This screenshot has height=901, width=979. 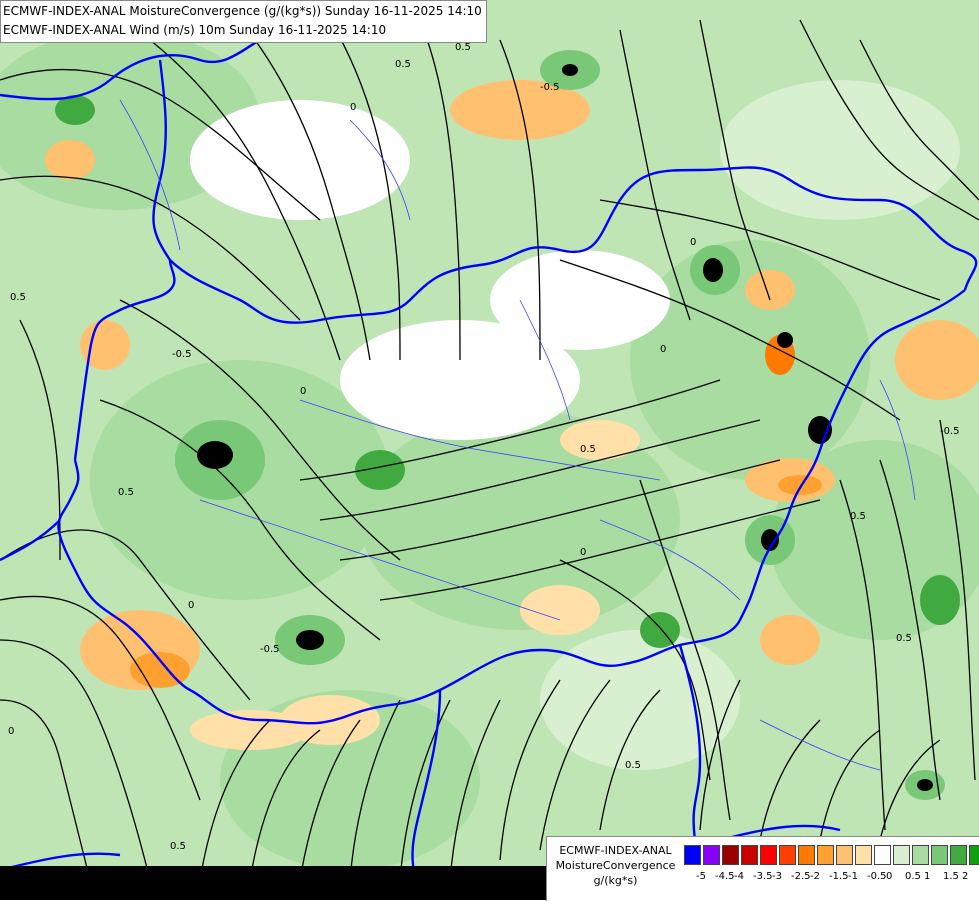 I want to click on legend-tick-label: 1, so click(x=927, y=876).